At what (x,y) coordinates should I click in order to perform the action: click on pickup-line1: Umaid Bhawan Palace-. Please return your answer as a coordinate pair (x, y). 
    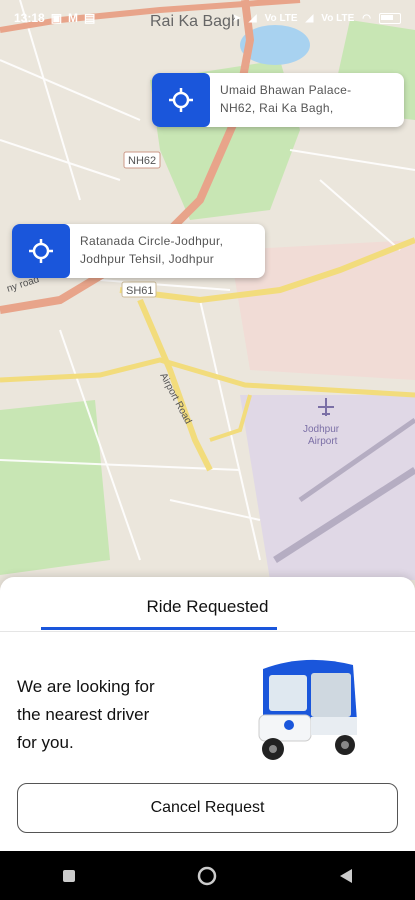
    Looking at the image, I should click on (286, 90).